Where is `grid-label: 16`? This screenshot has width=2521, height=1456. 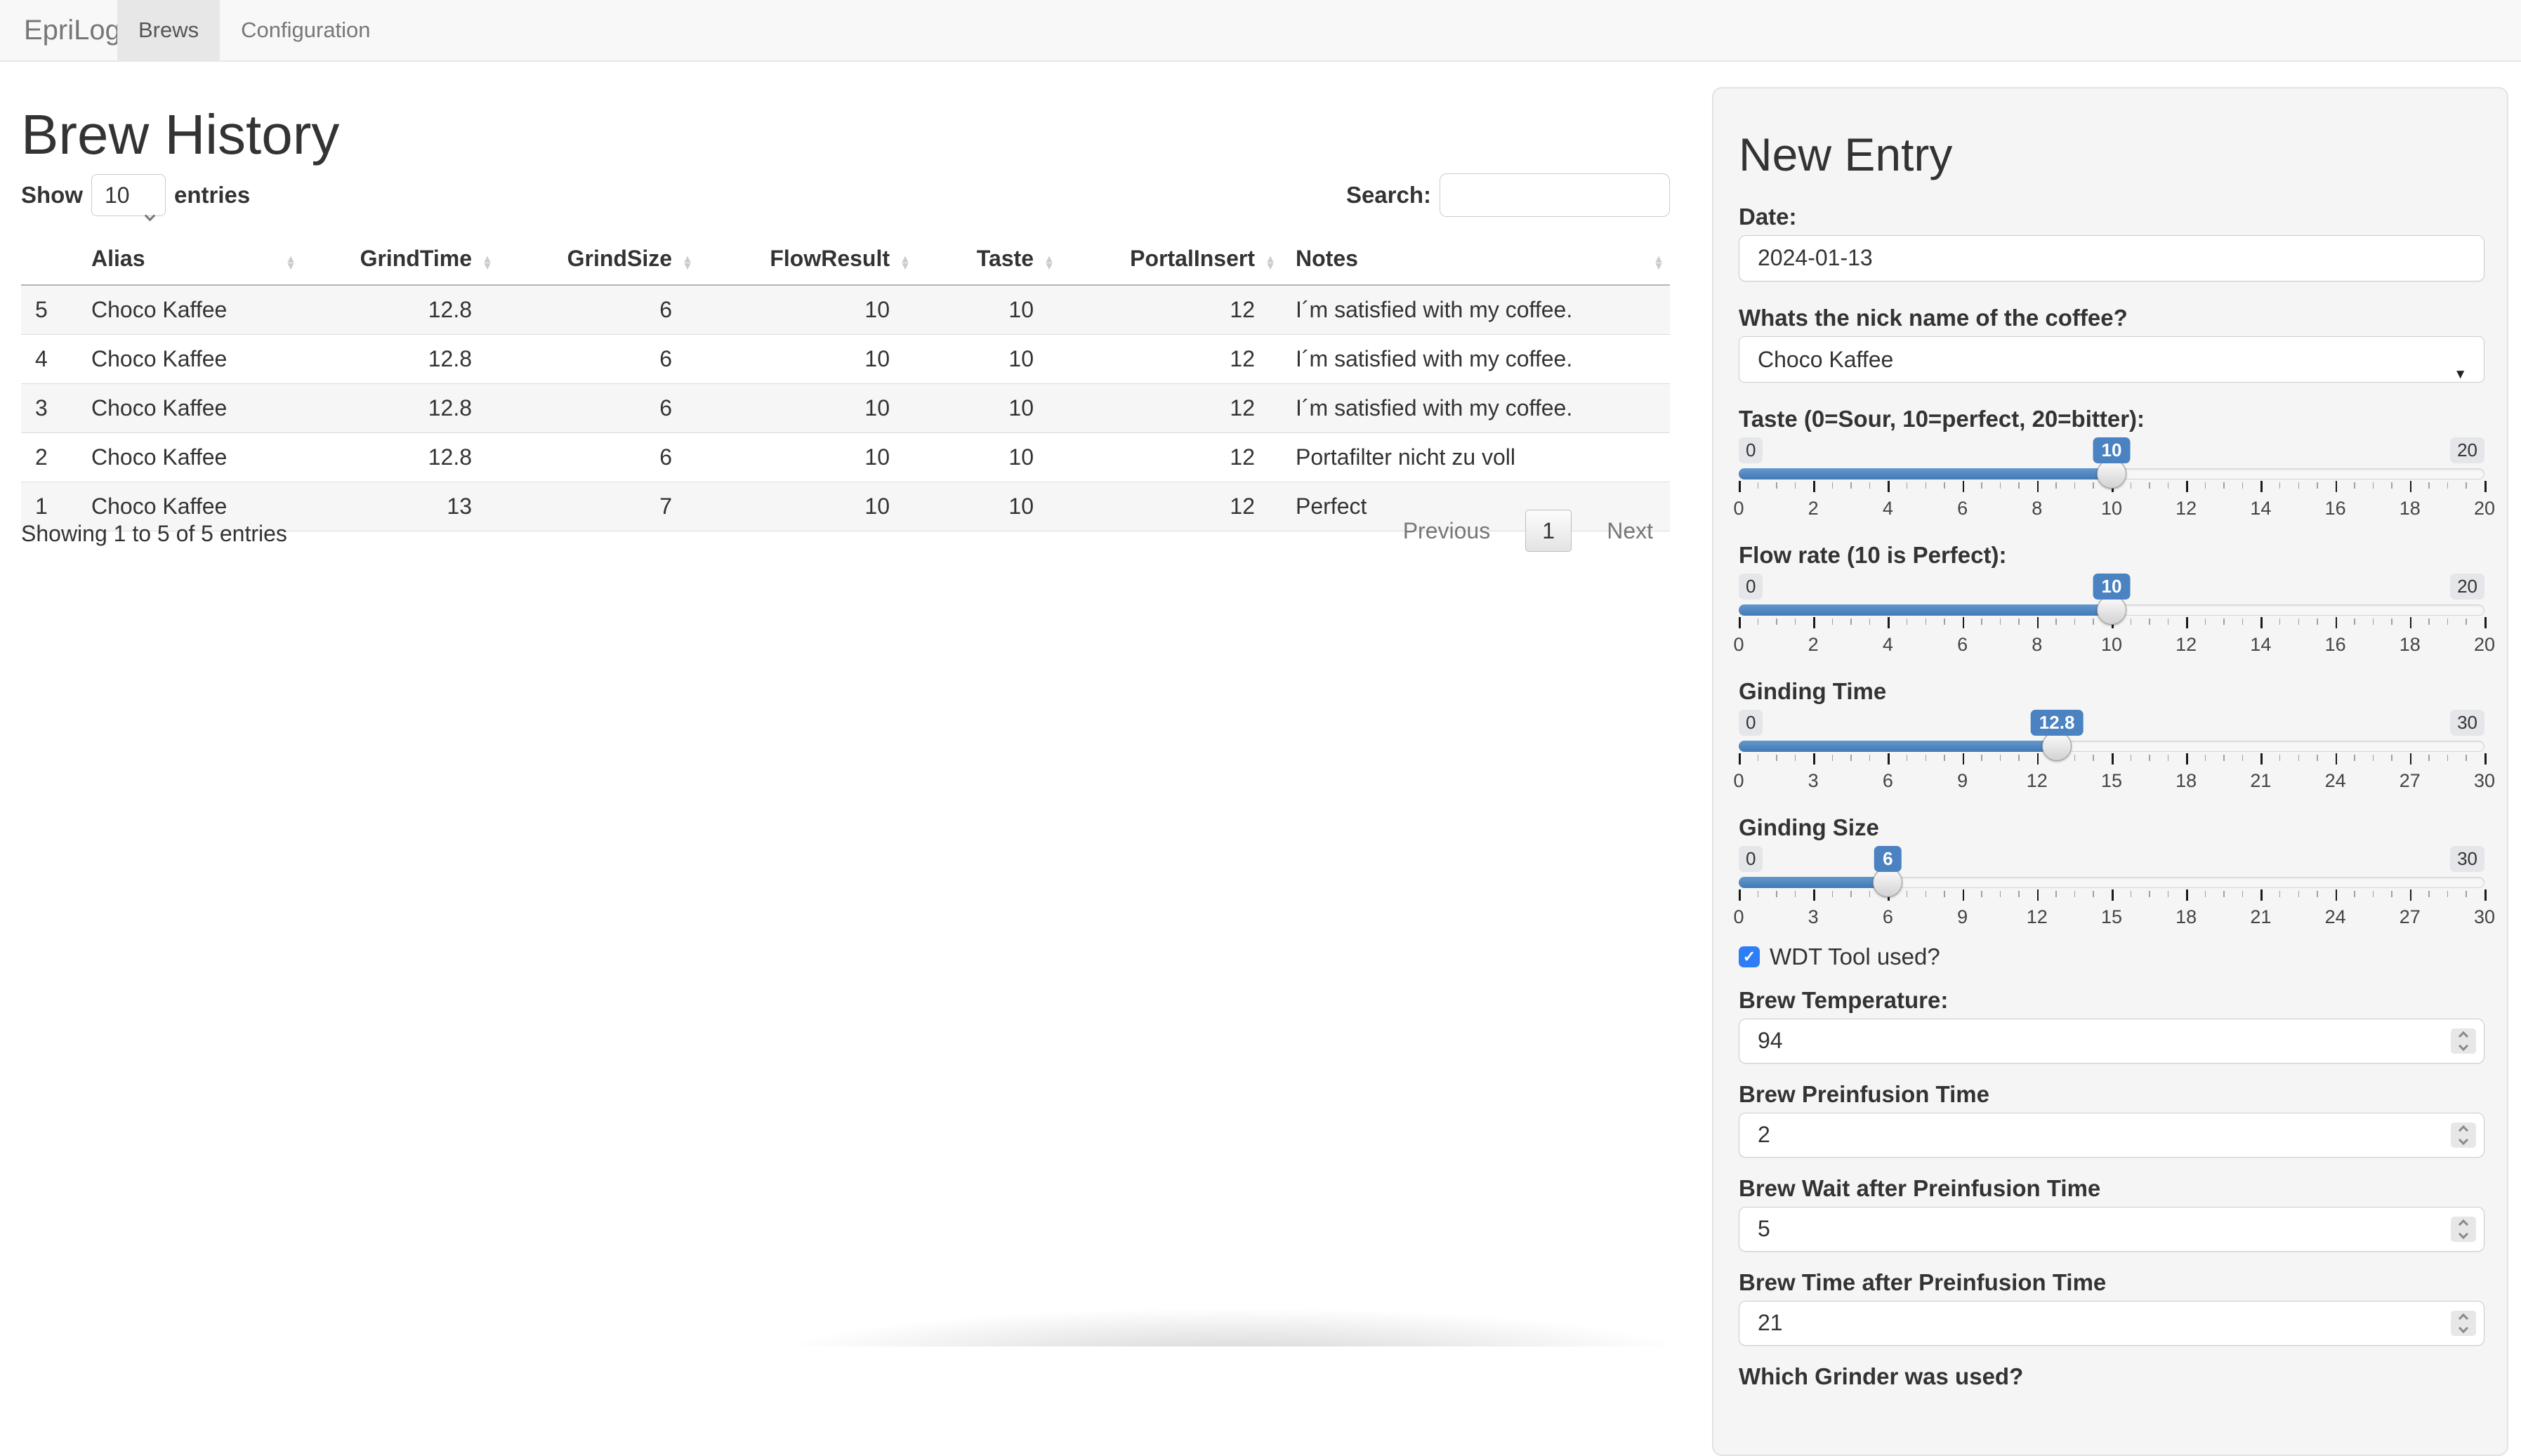 grid-label: 16 is located at coordinates (2335, 644).